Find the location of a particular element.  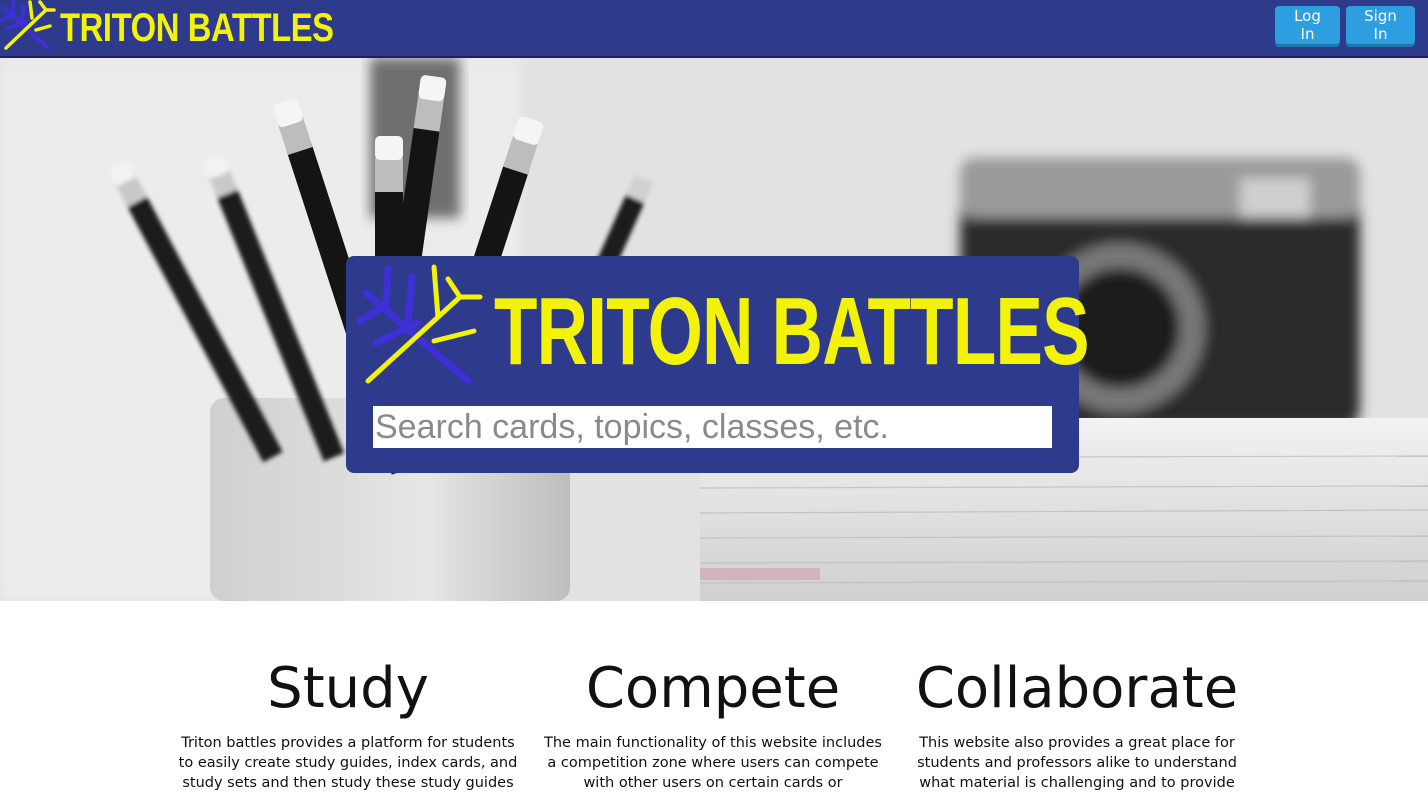

hero-brand-name: TRITON BATTLES is located at coordinates (792, 331).